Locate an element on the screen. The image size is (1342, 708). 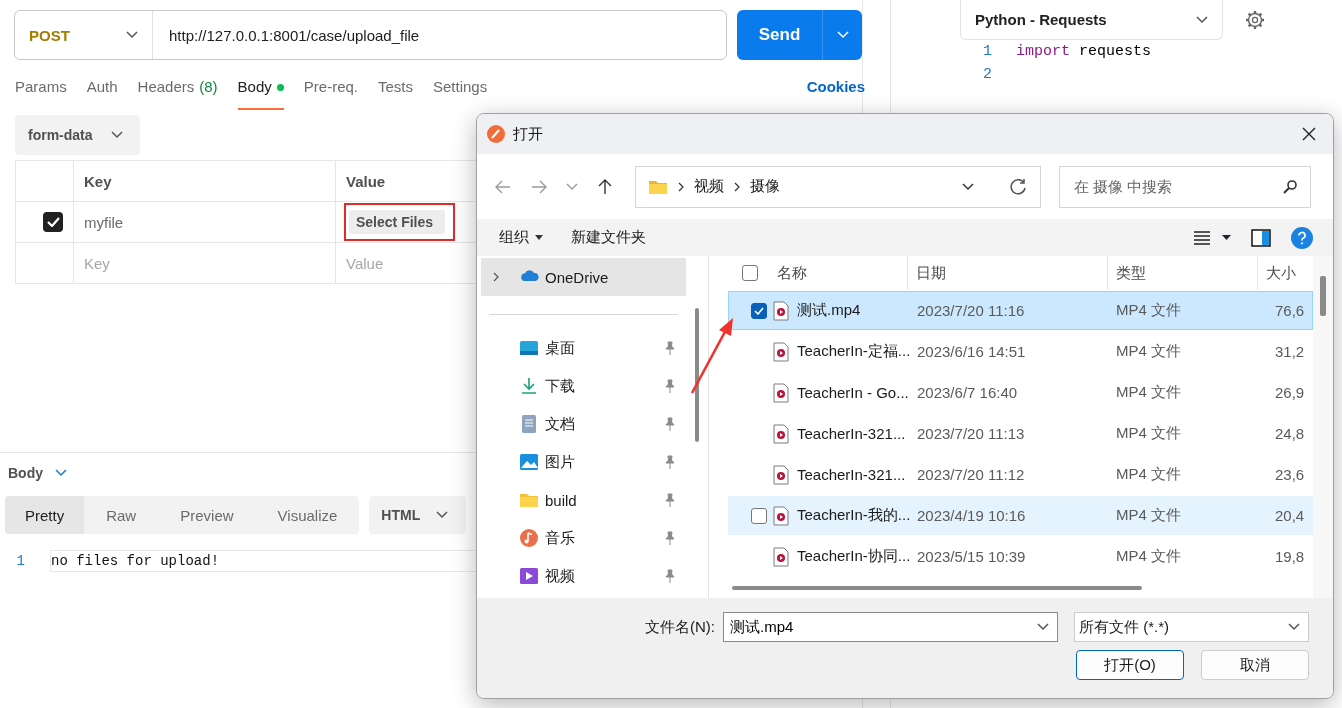
preview-pane-icon is located at coordinates (1261, 237).